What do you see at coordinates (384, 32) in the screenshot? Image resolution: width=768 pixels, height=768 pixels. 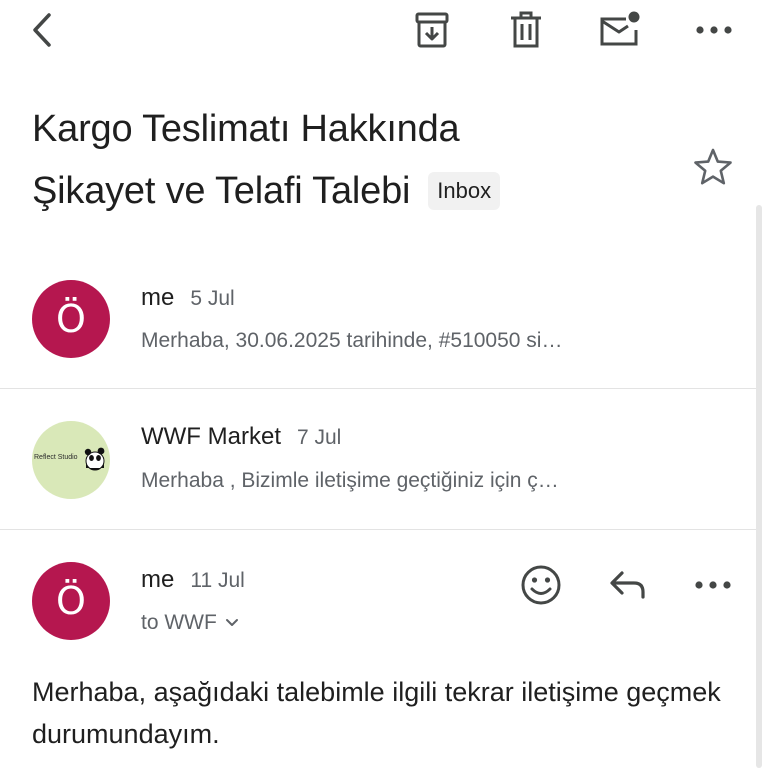 I see `top-app-bar` at bounding box center [384, 32].